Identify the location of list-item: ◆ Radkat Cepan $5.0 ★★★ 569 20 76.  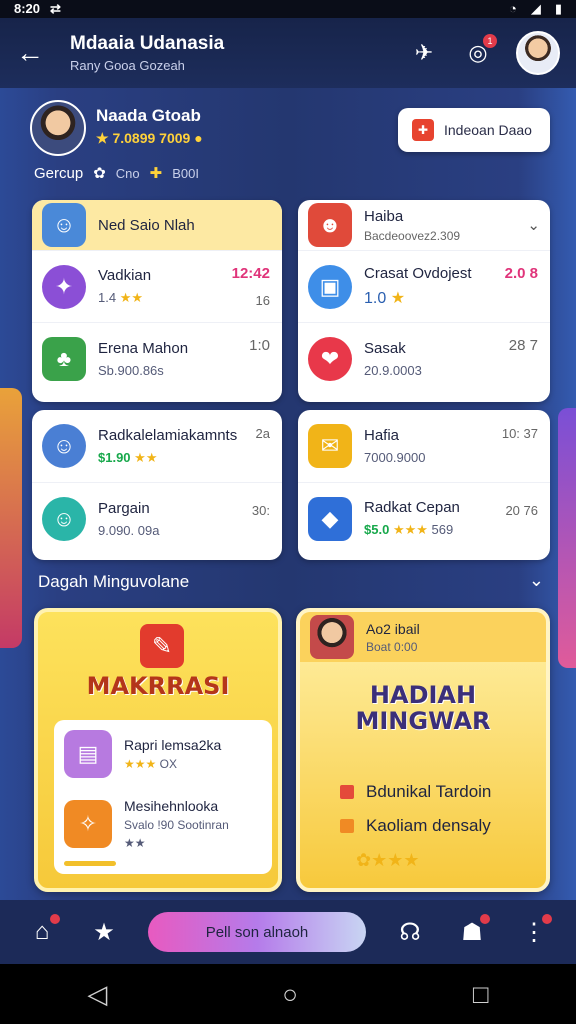
(424, 518).